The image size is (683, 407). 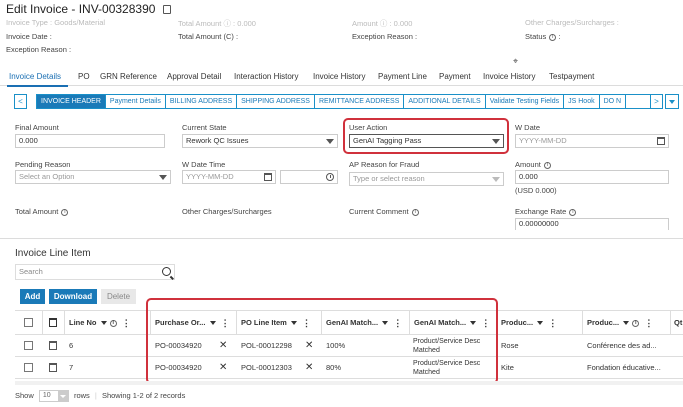 I want to click on next-subtab-button: >, so click(x=656, y=101).